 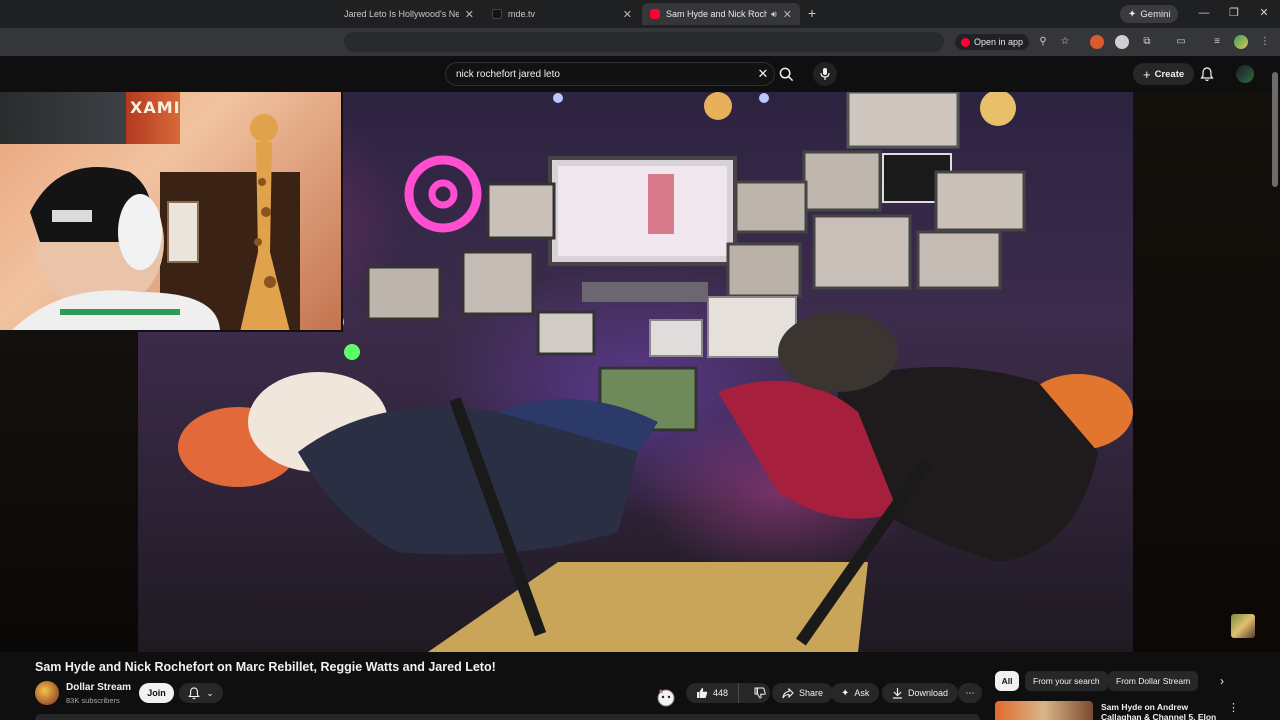 What do you see at coordinates (1132, 14) in the screenshot?
I see `sparkle-icon: ✦` at bounding box center [1132, 14].